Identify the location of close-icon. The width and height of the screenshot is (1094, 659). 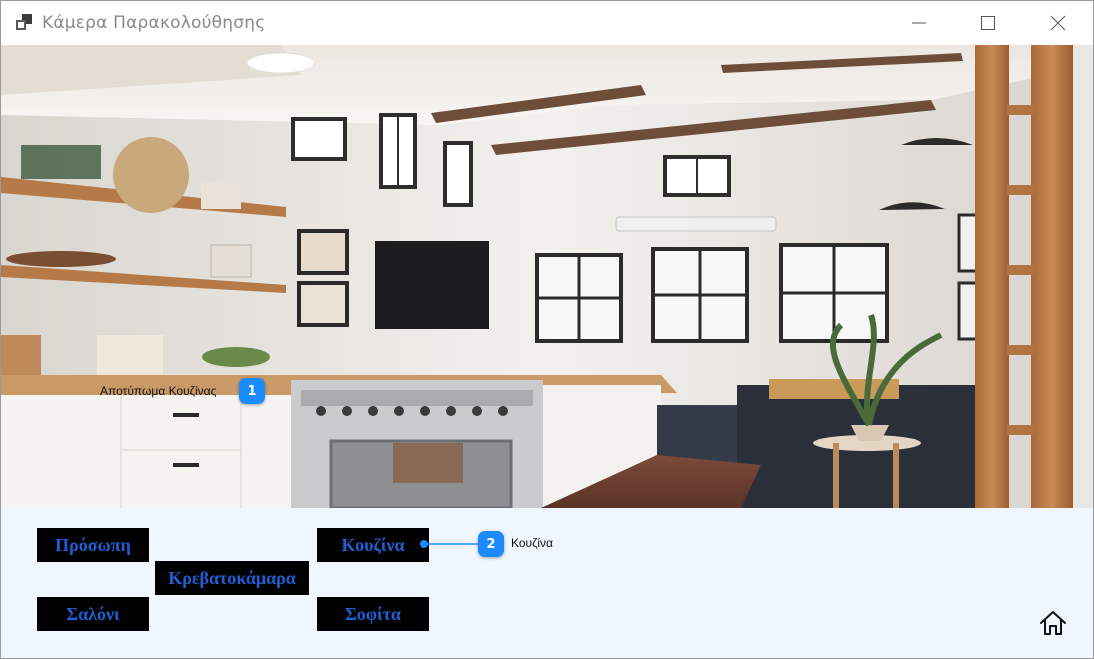
(1058, 23).